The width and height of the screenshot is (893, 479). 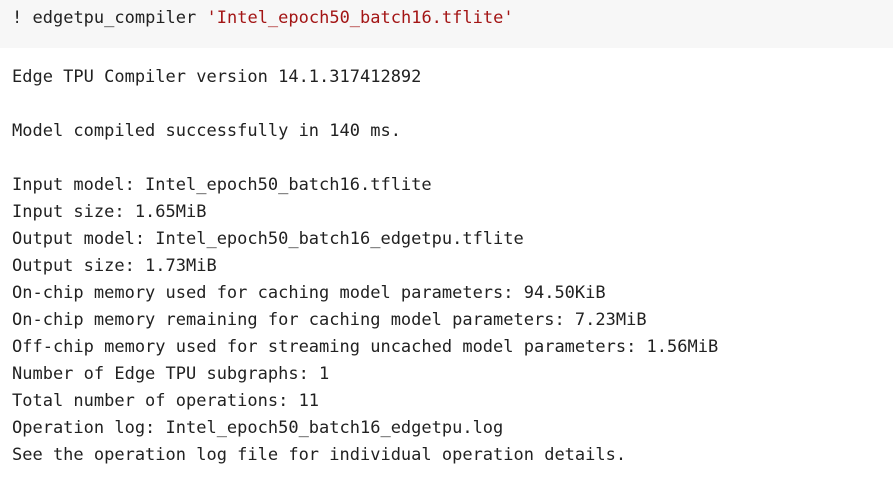 I want to click on output-line-output-size: Output size: 1.73MiB, so click(x=114, y=266).